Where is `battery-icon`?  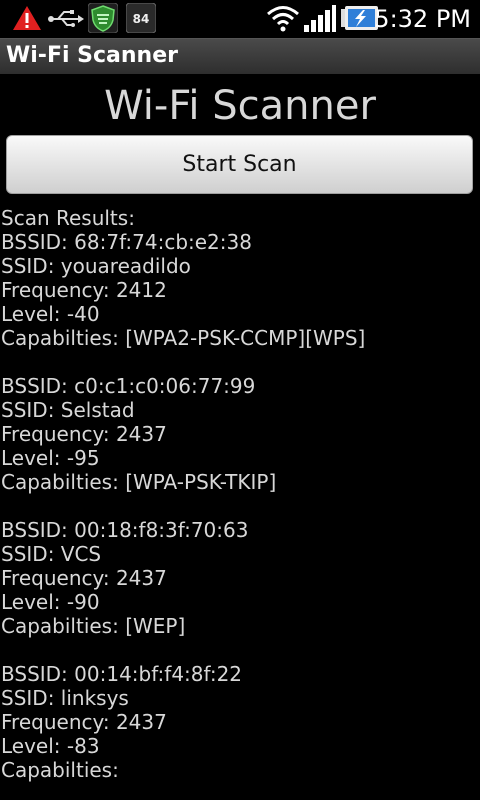 battery-icon is located at coordinates (360, 20).